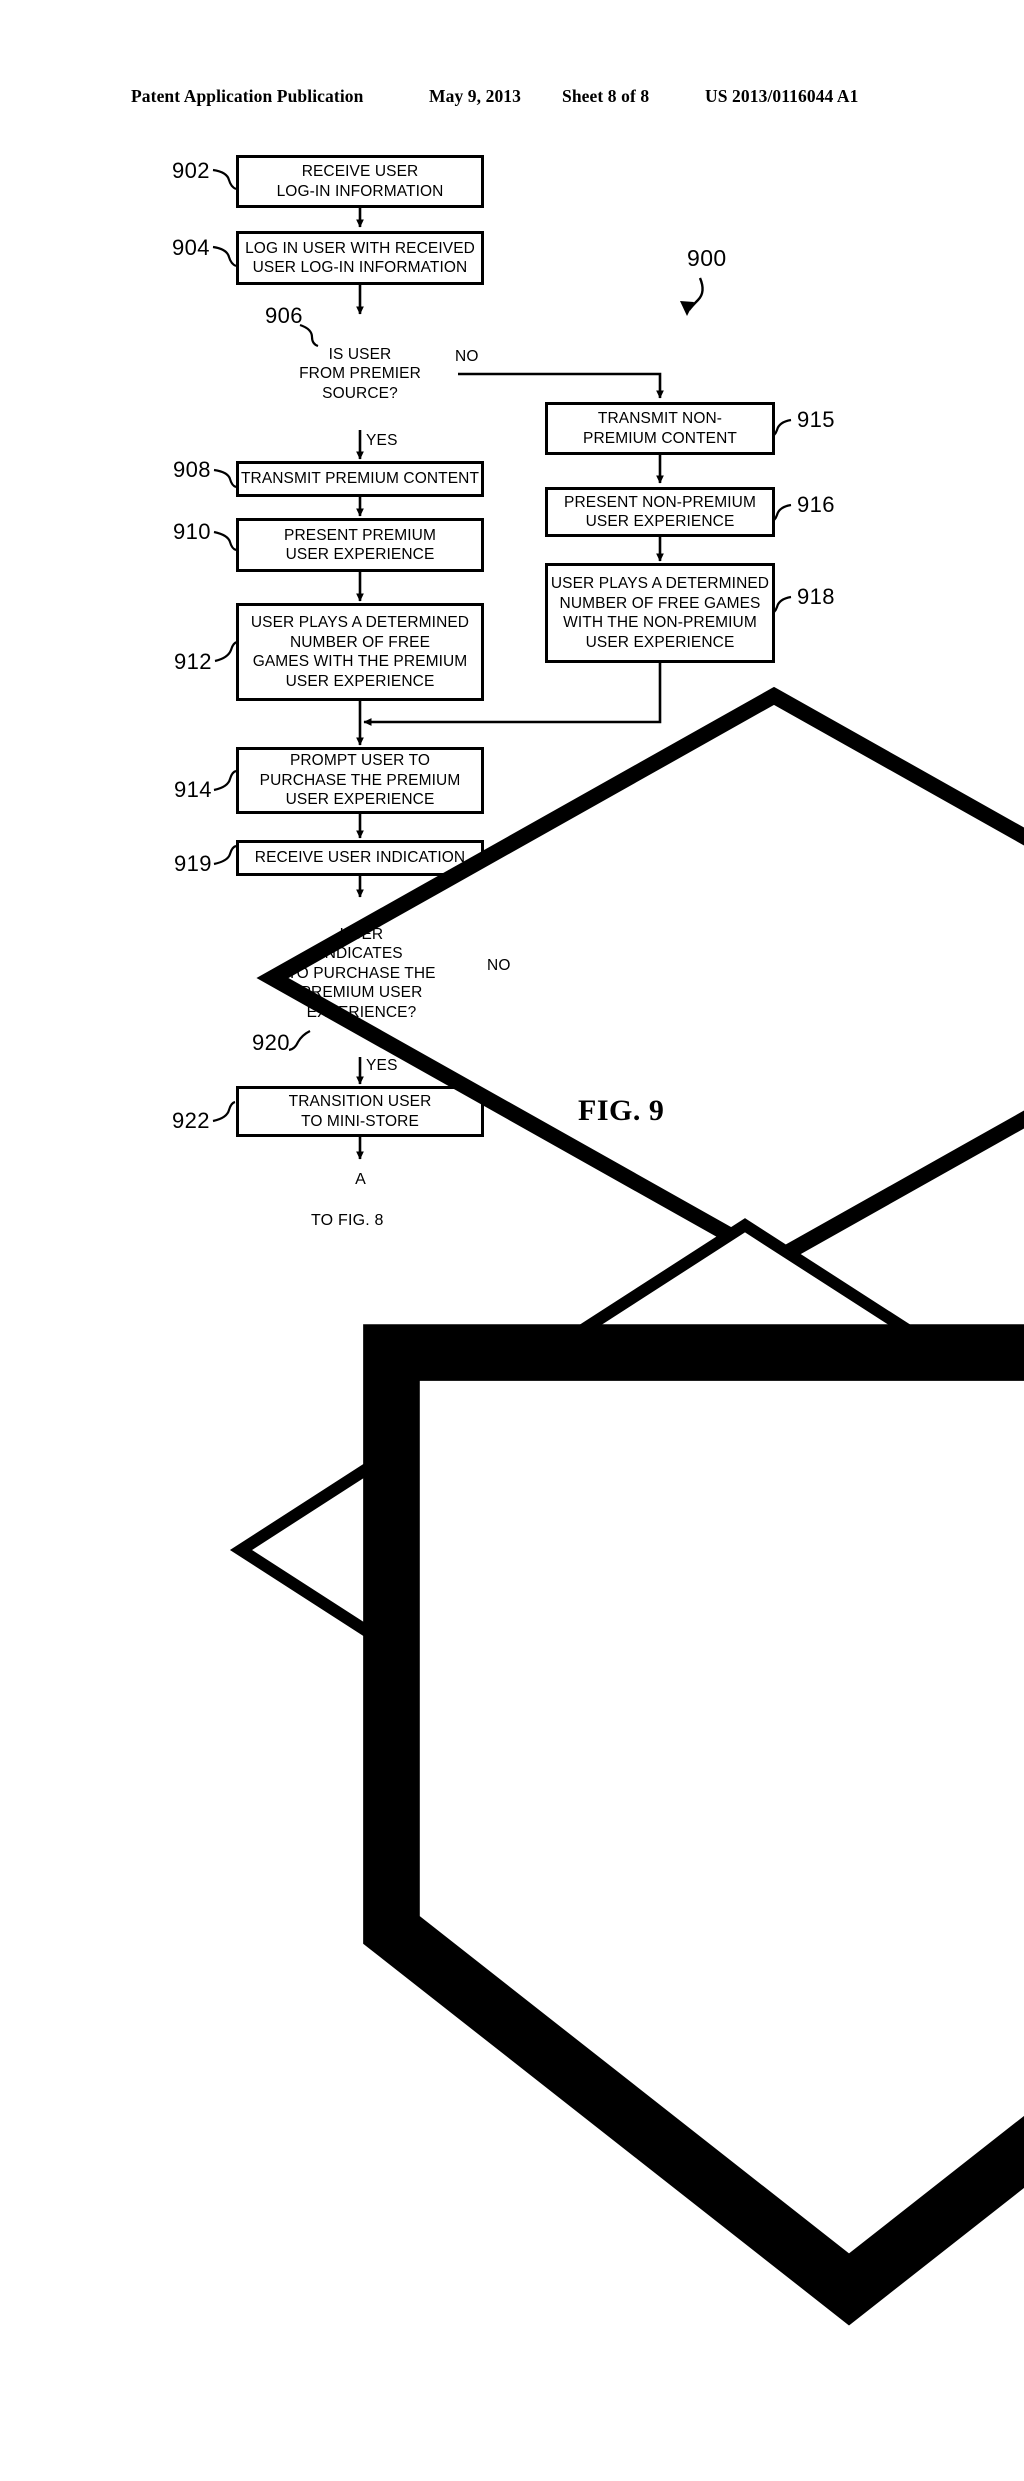  Describe the element at coordinates (360, 1179) in the screenshot. I see `connector-a-label: A` at that location.